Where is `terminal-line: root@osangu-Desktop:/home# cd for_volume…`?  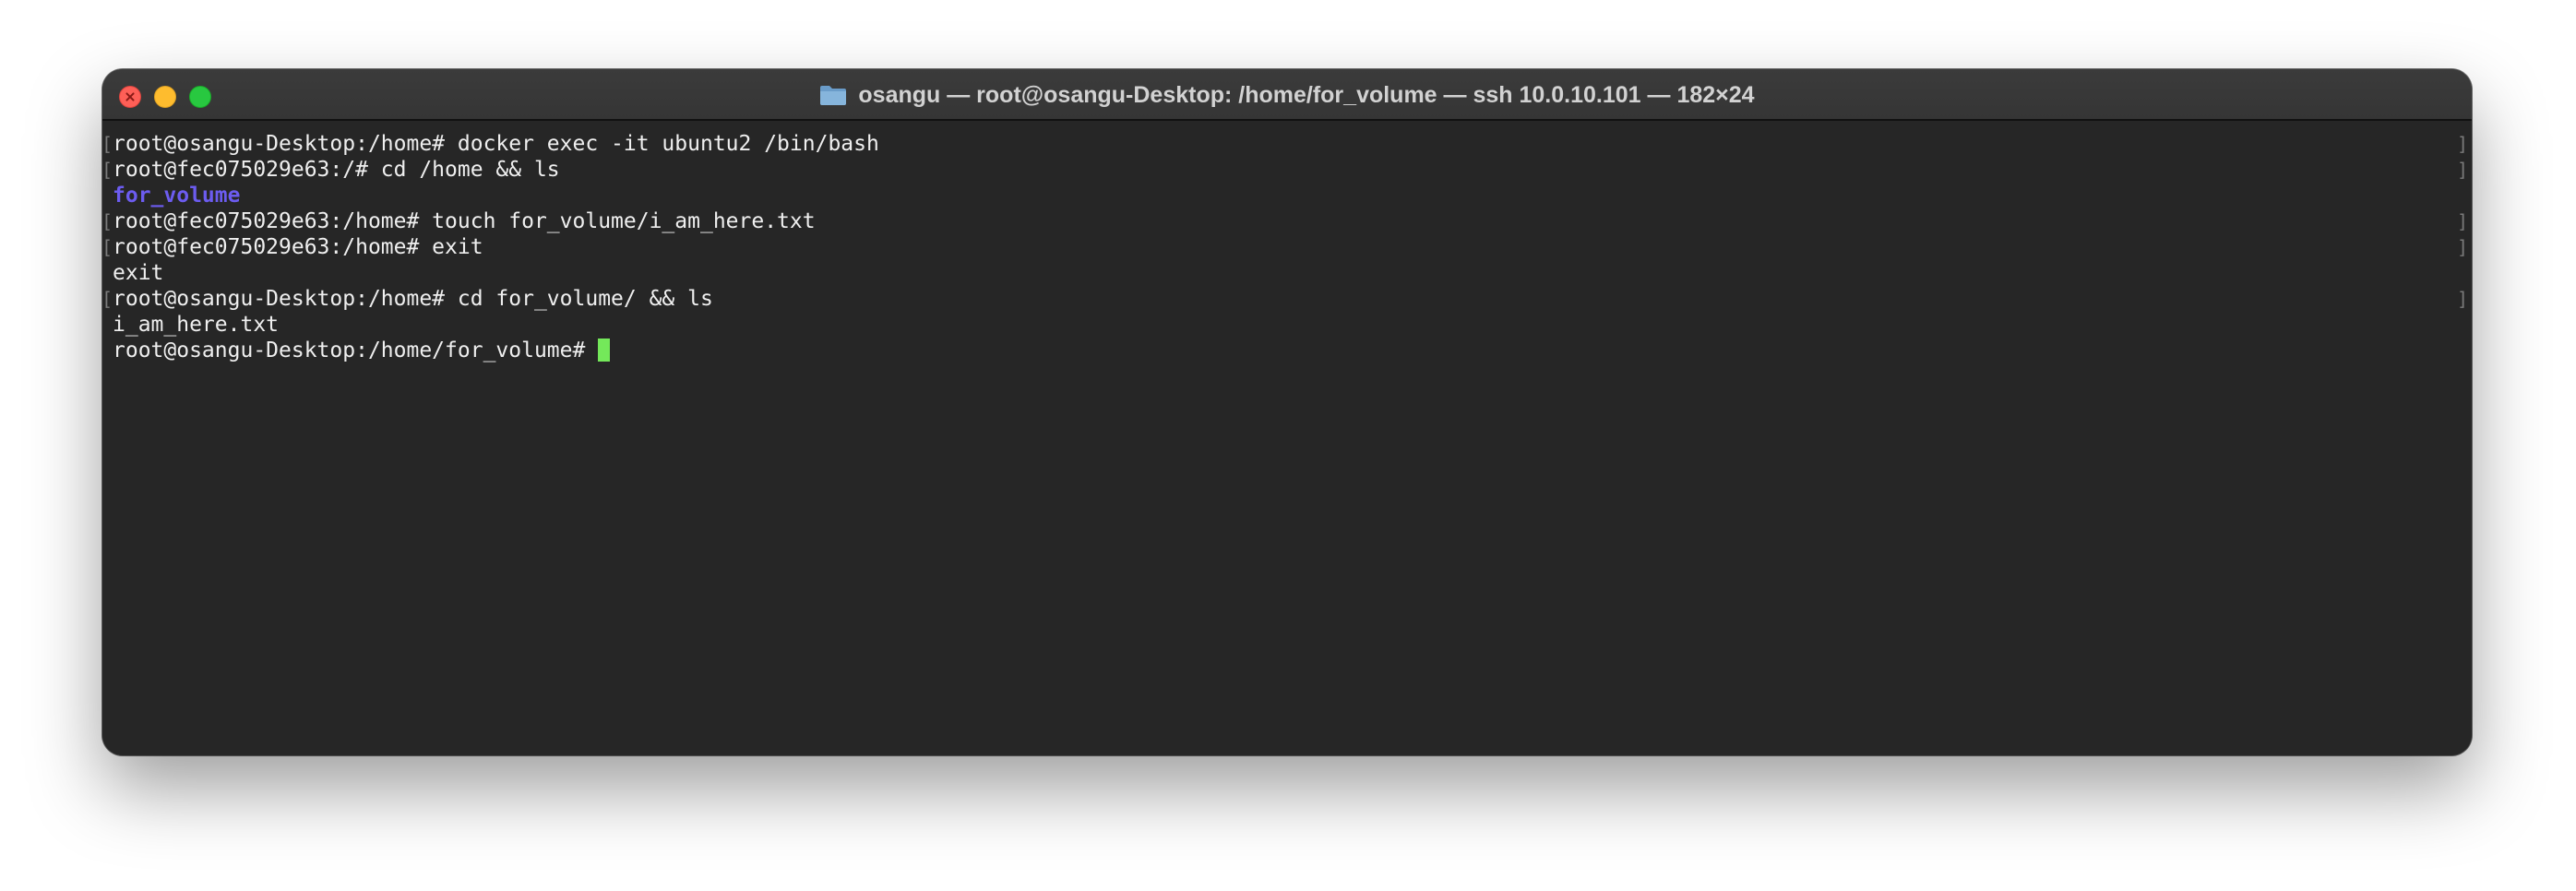 terminal-line: root@osangu-Desktop:/home# cd for_volume… is located at coordinates (1287, 299).